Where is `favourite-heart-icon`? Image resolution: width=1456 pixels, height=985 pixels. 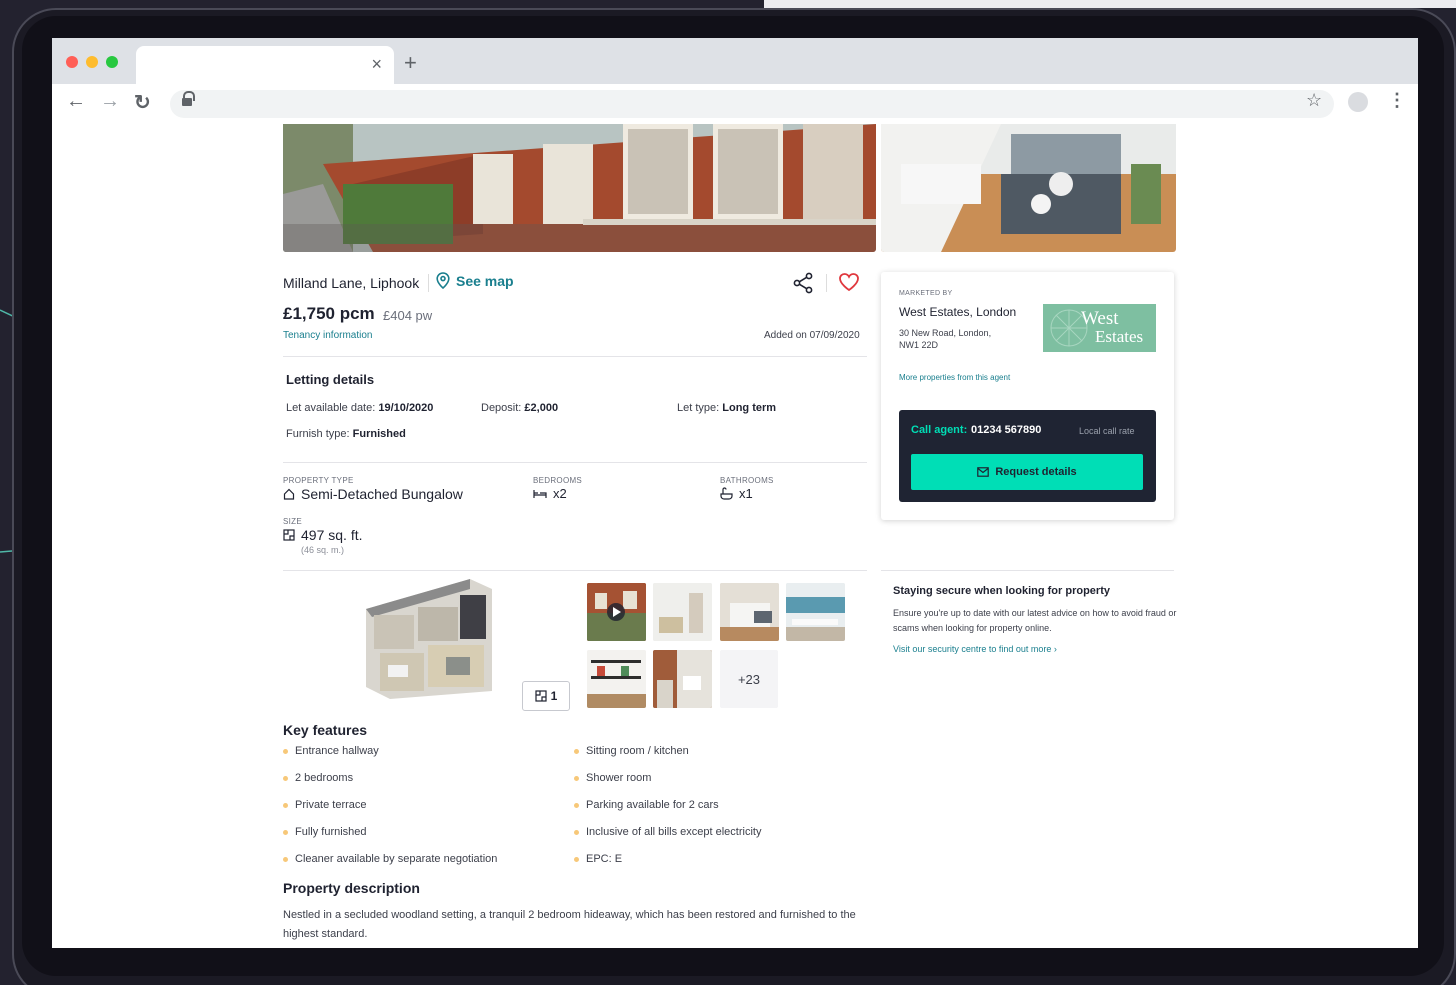 favourite-heart-icon is located at coordinates (849, 282).